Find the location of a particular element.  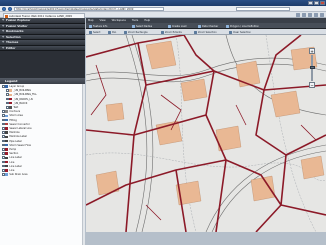

home-icon is located at coordinates (298, 15).